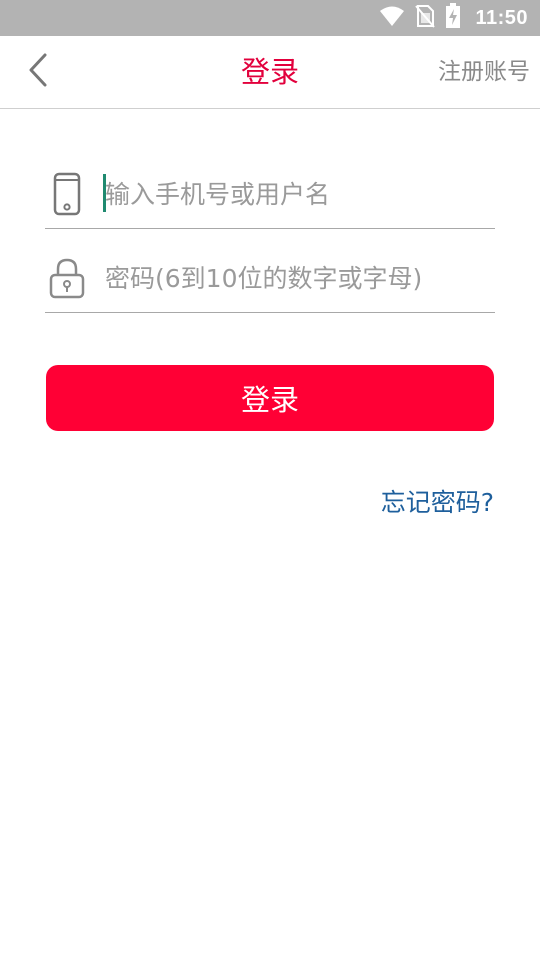 This screenshot has height=960, width=540. I want to click on username-field-row, so click(270, 192).